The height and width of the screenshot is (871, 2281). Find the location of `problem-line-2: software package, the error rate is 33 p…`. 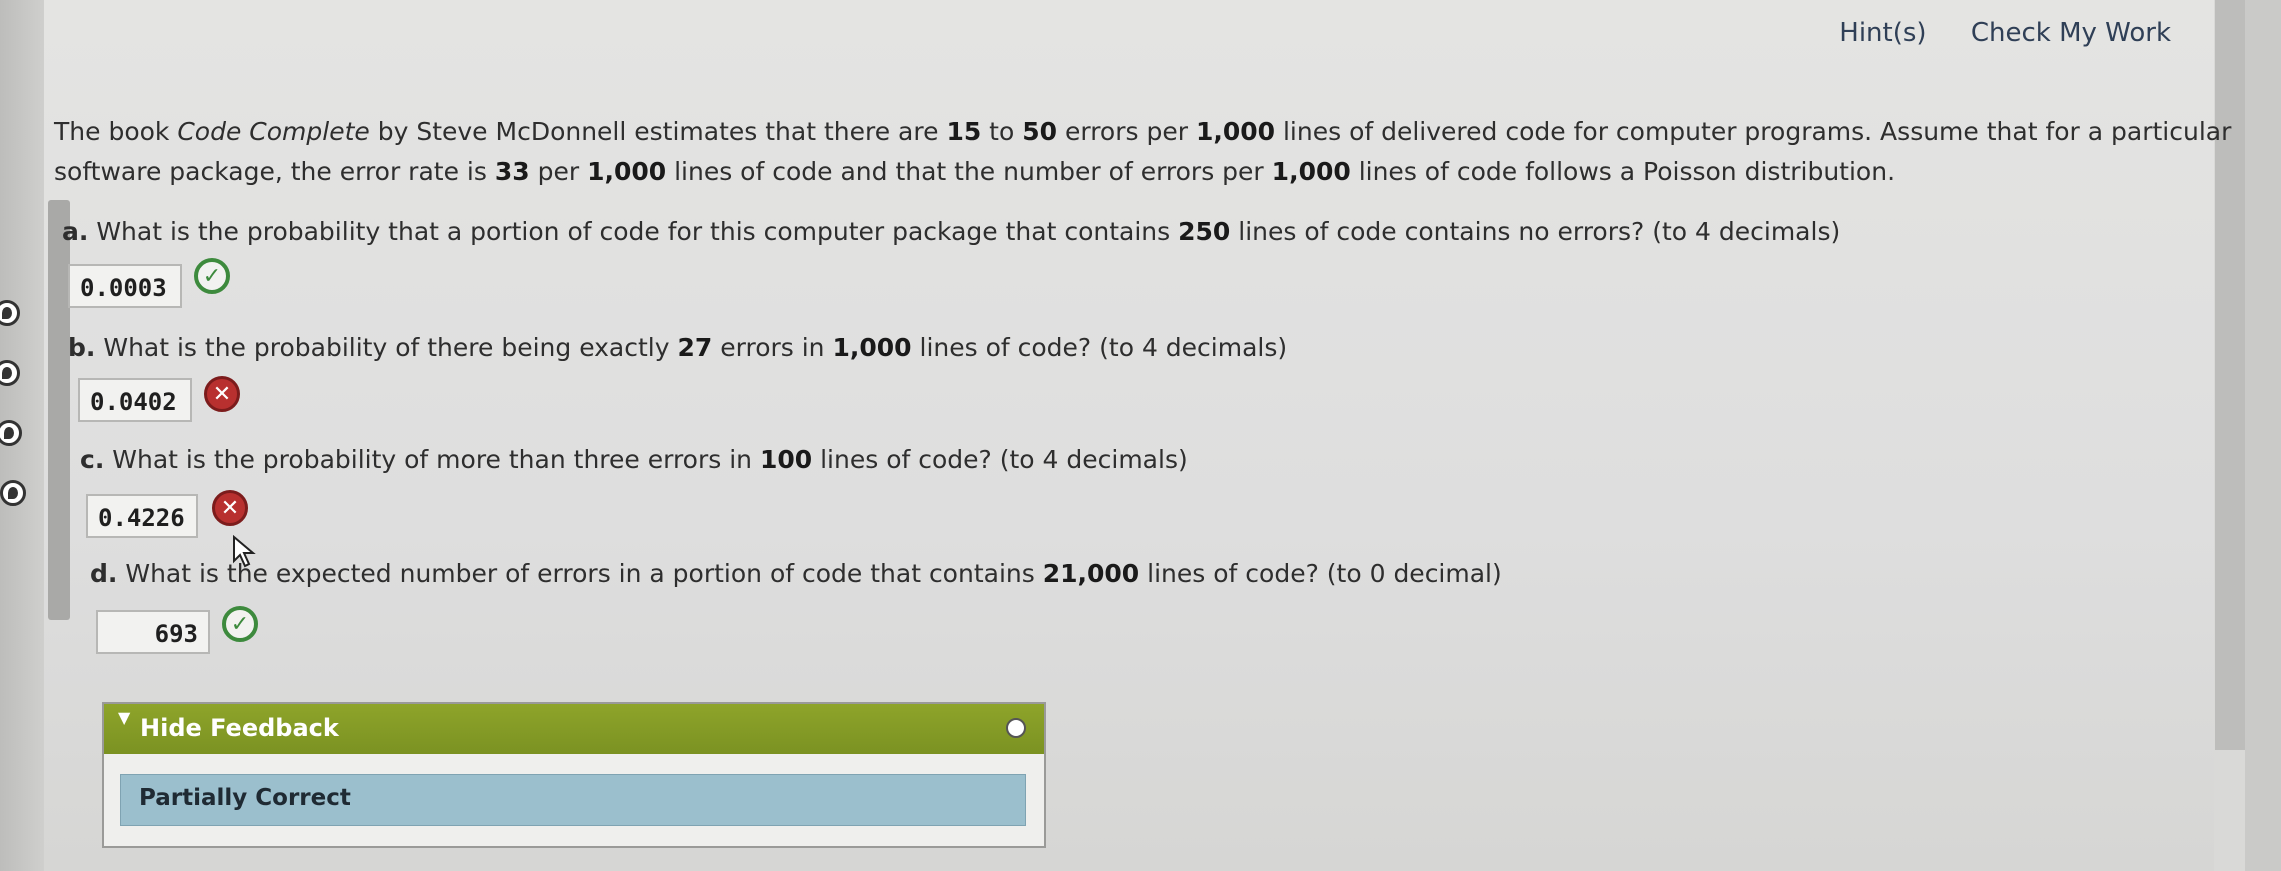

problem-line-2: software package, the error rate is 33 p… is located at coordinates (975, 171).